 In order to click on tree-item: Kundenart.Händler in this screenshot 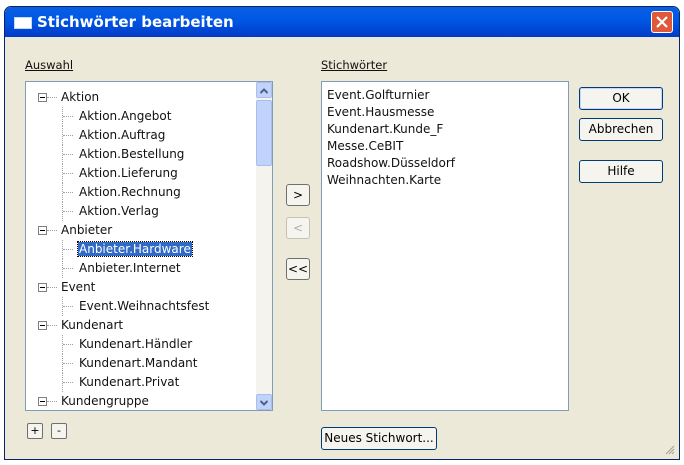, I will do `click(142, 344)`.